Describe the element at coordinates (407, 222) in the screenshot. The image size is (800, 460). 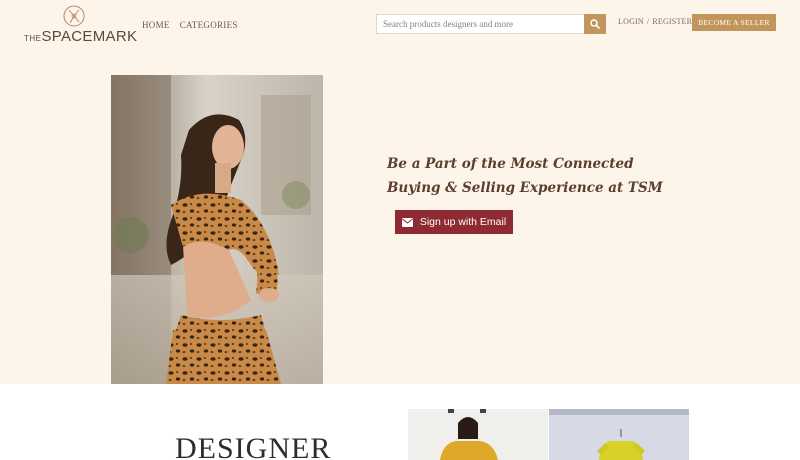
I see `envelope-icon` at that location.